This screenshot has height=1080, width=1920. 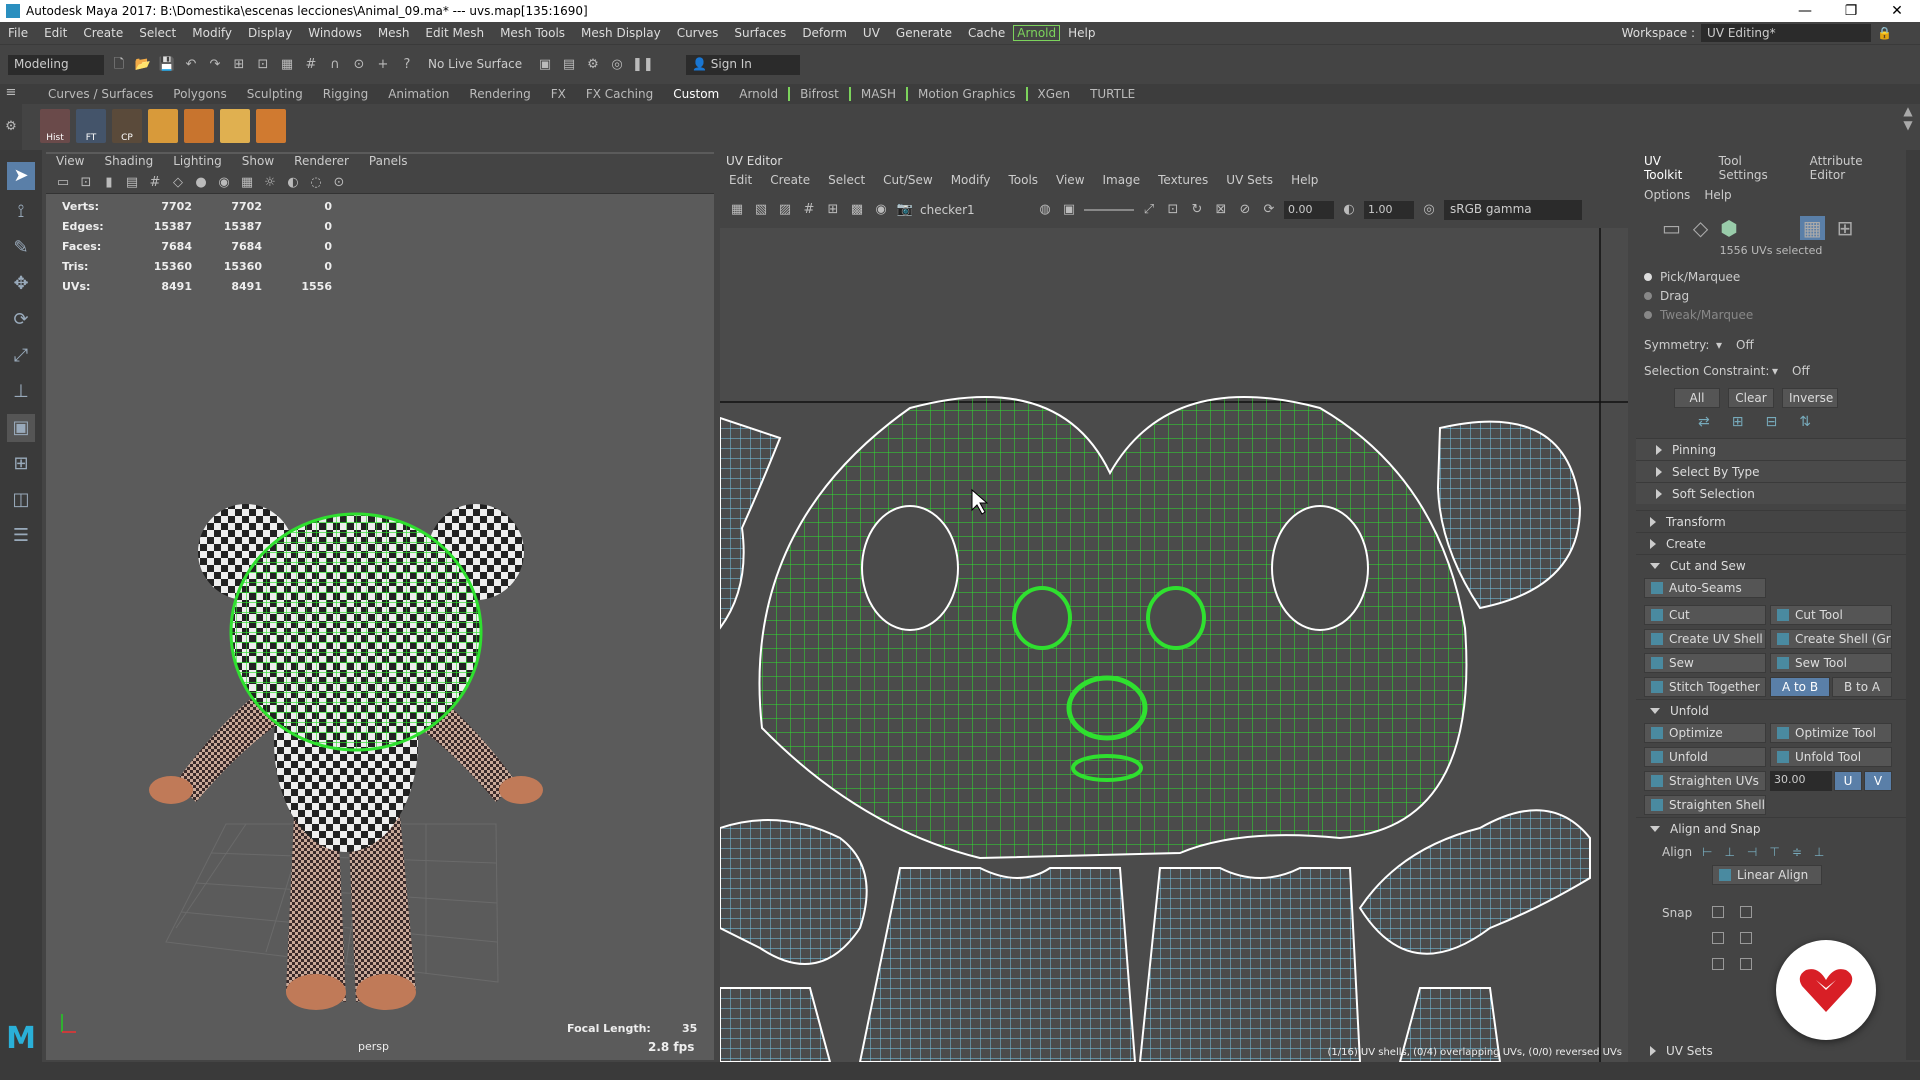 What do you see at coordinates (1854, 168) in the screenshot?
I see `tab-attribute-editor: Attribute Editor` at bounding box center [1854, 168].